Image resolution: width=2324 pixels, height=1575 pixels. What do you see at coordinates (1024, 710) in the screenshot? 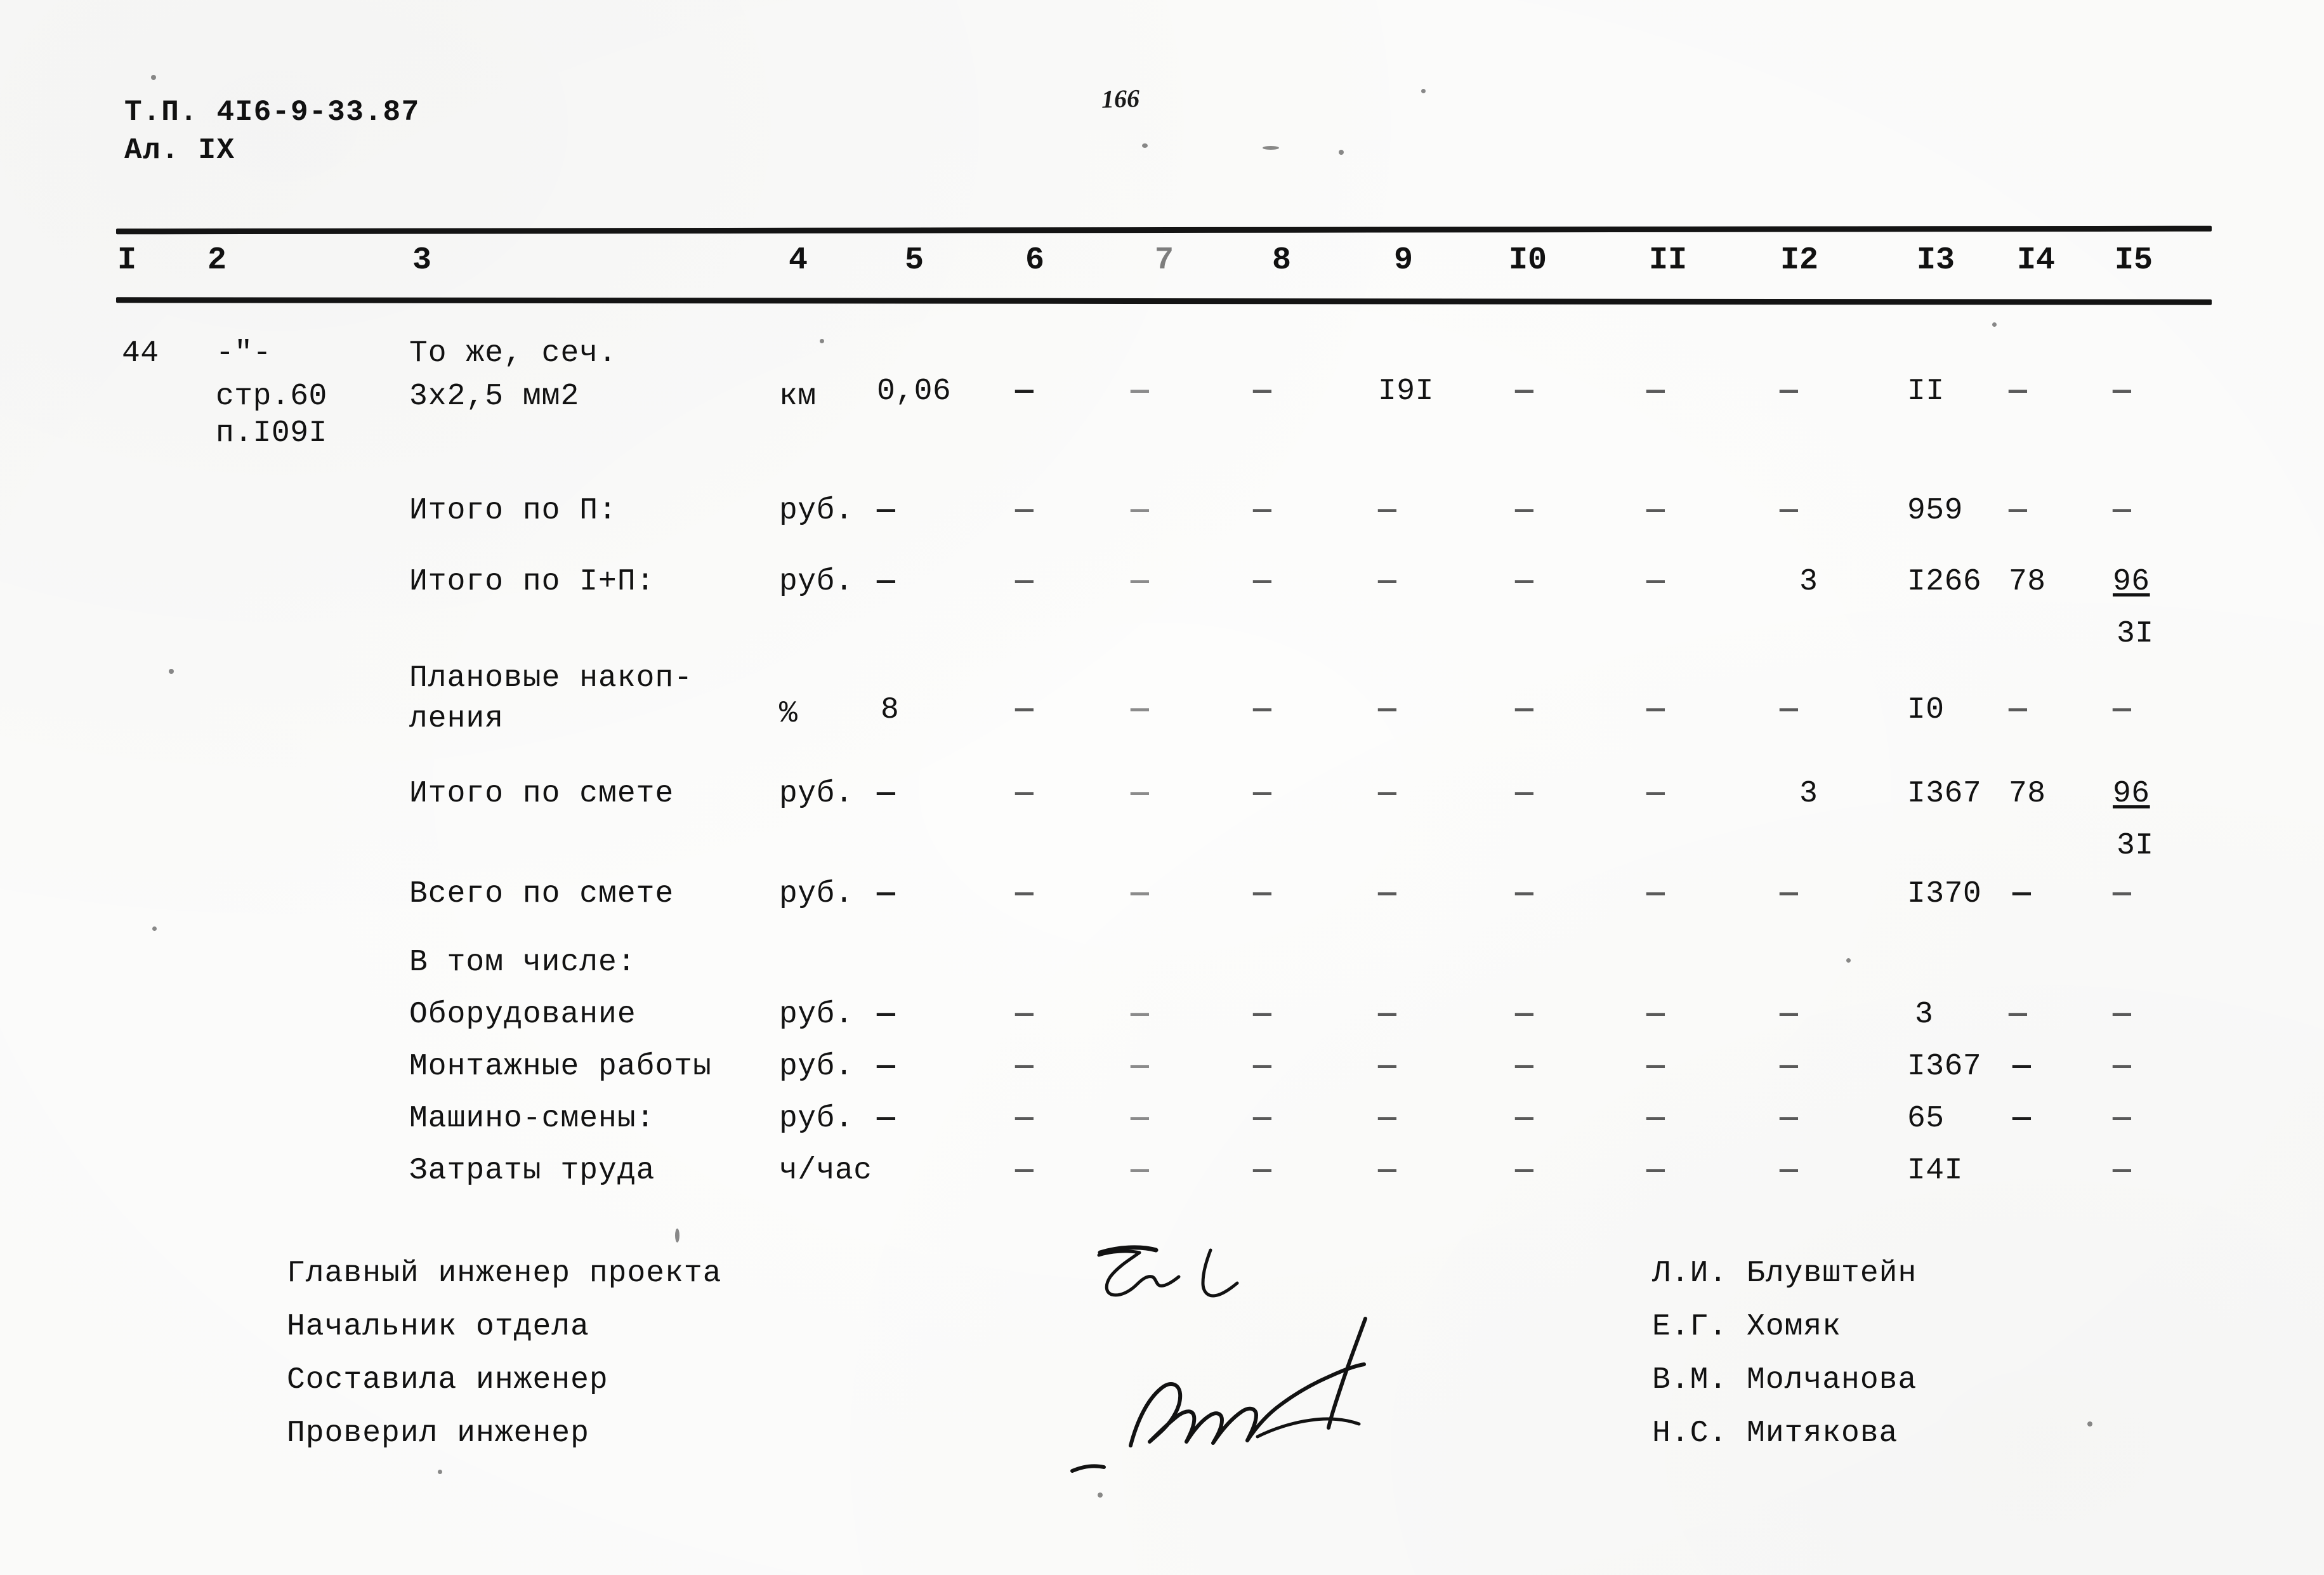
I see `row-planovye-nakopleniya-col-6: —` at bounding box center [1024, 710].